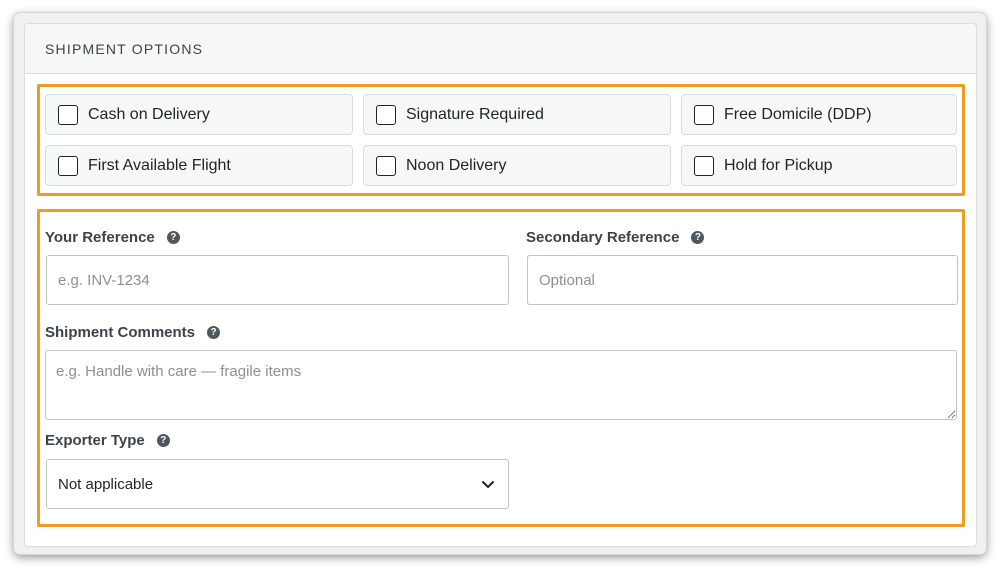 This screenshot has width=1000, height=568. What do you see at coordinates (277, 280) in the screenshot?
I see `your-reference-input` at bounding box center [277, 280].